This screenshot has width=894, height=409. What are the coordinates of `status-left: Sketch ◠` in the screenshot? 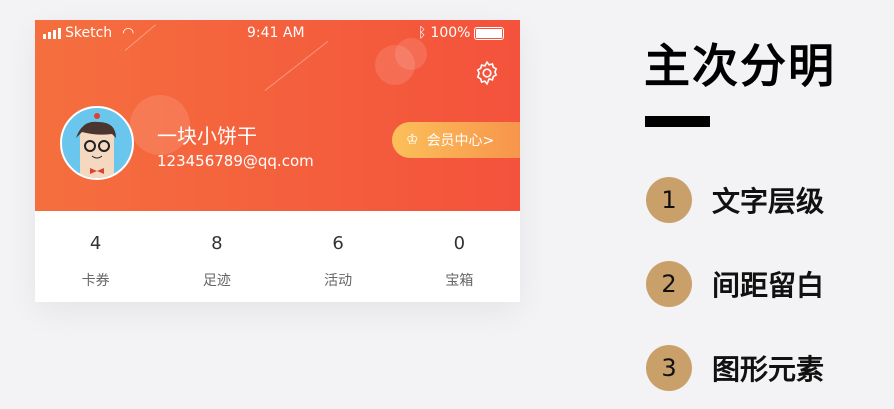 It's located at (88, 33).